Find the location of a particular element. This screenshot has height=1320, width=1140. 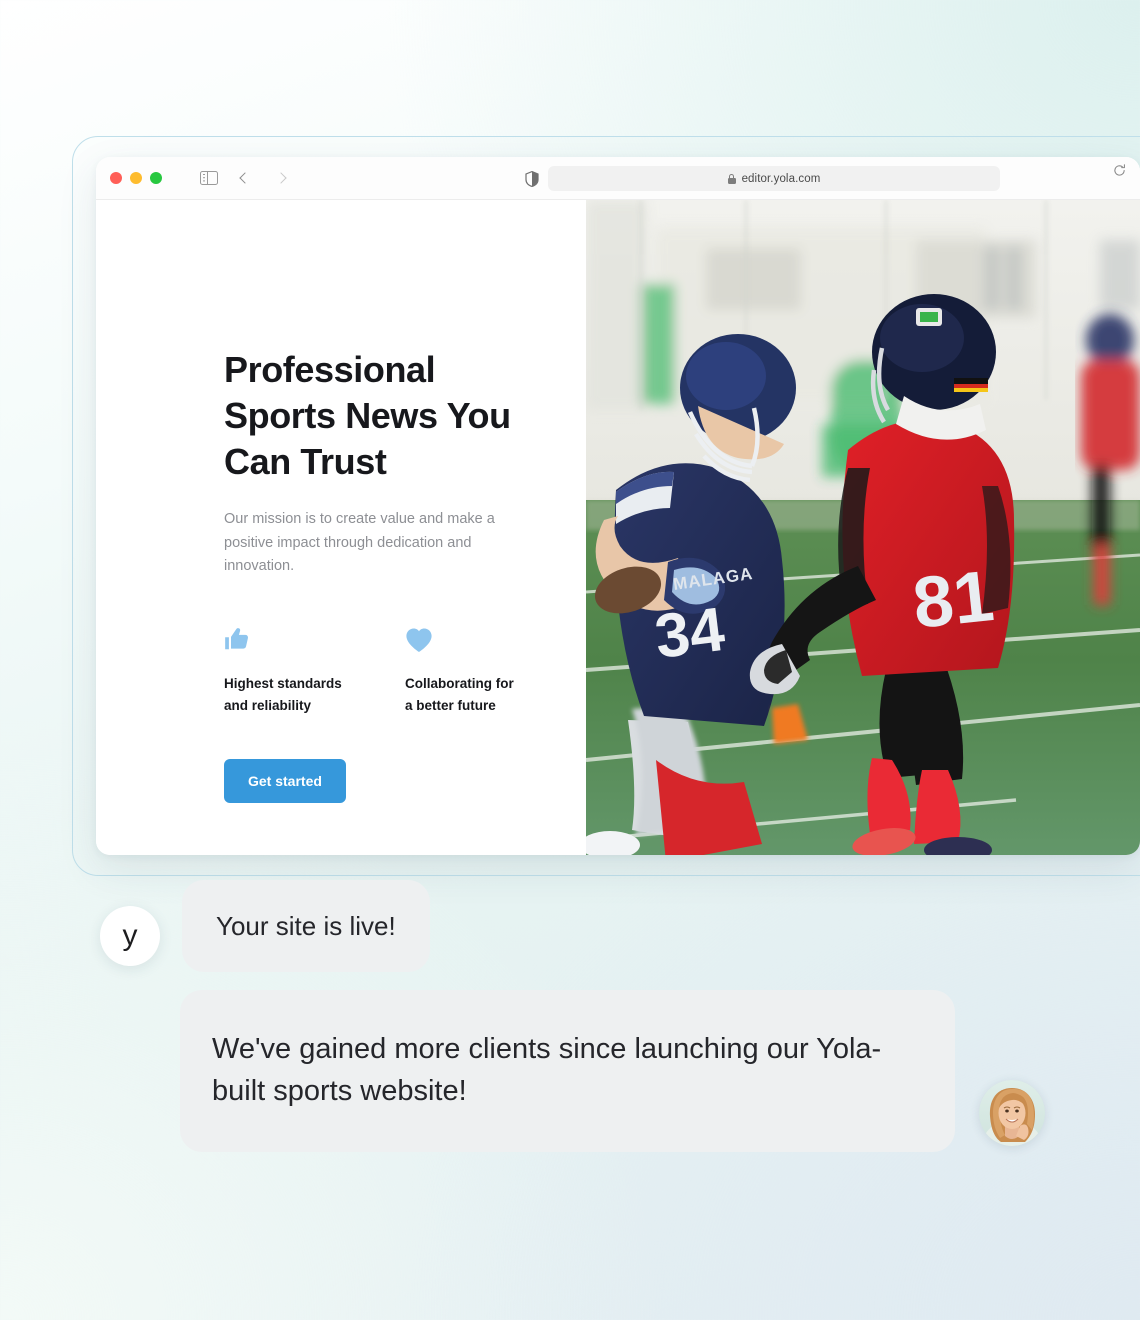

heart-glyph is located at coordinates (419, 639).